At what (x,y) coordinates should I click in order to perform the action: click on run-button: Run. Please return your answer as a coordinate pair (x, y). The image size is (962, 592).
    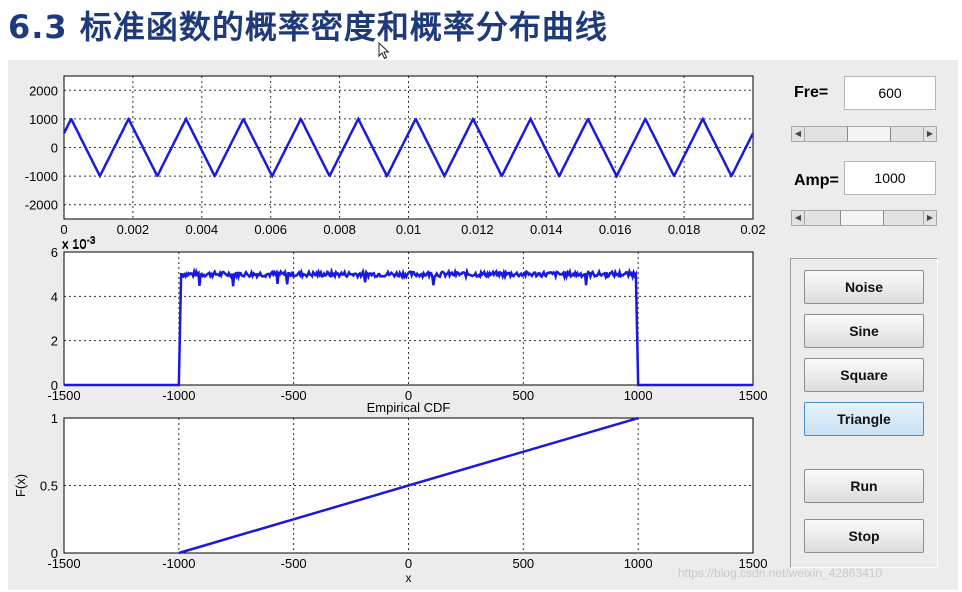
    Looking at the image, I should click on (864, 486).